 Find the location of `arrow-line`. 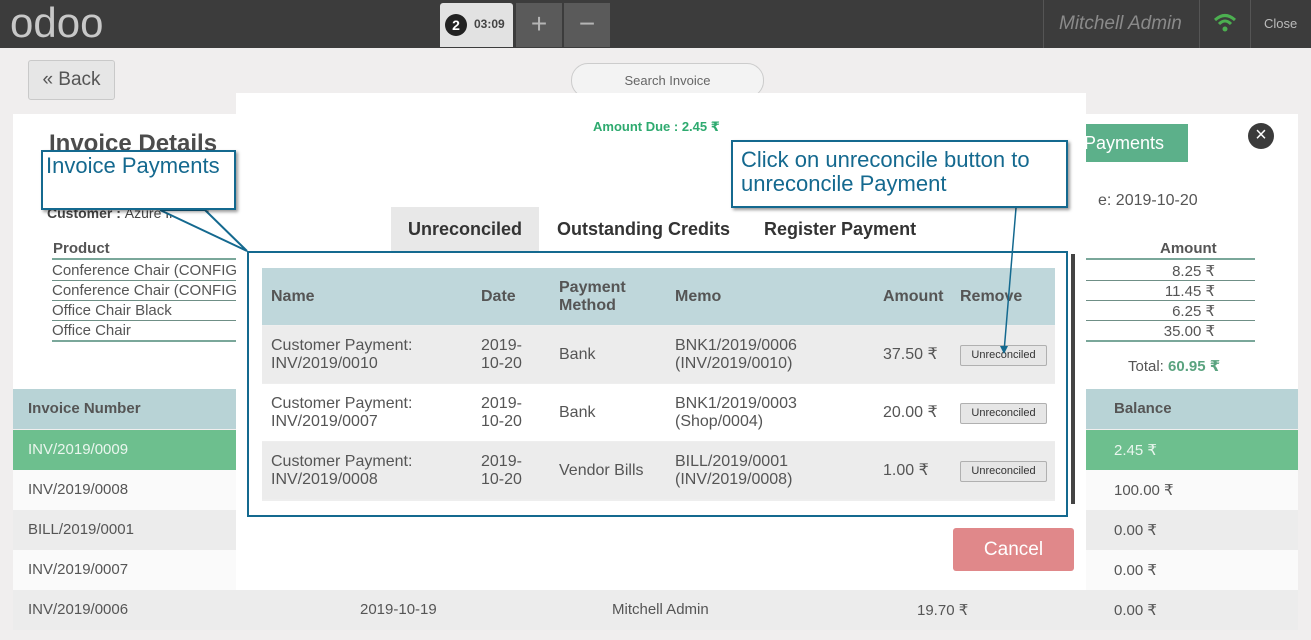

arrow-line is located at coordinates (1010, 280).